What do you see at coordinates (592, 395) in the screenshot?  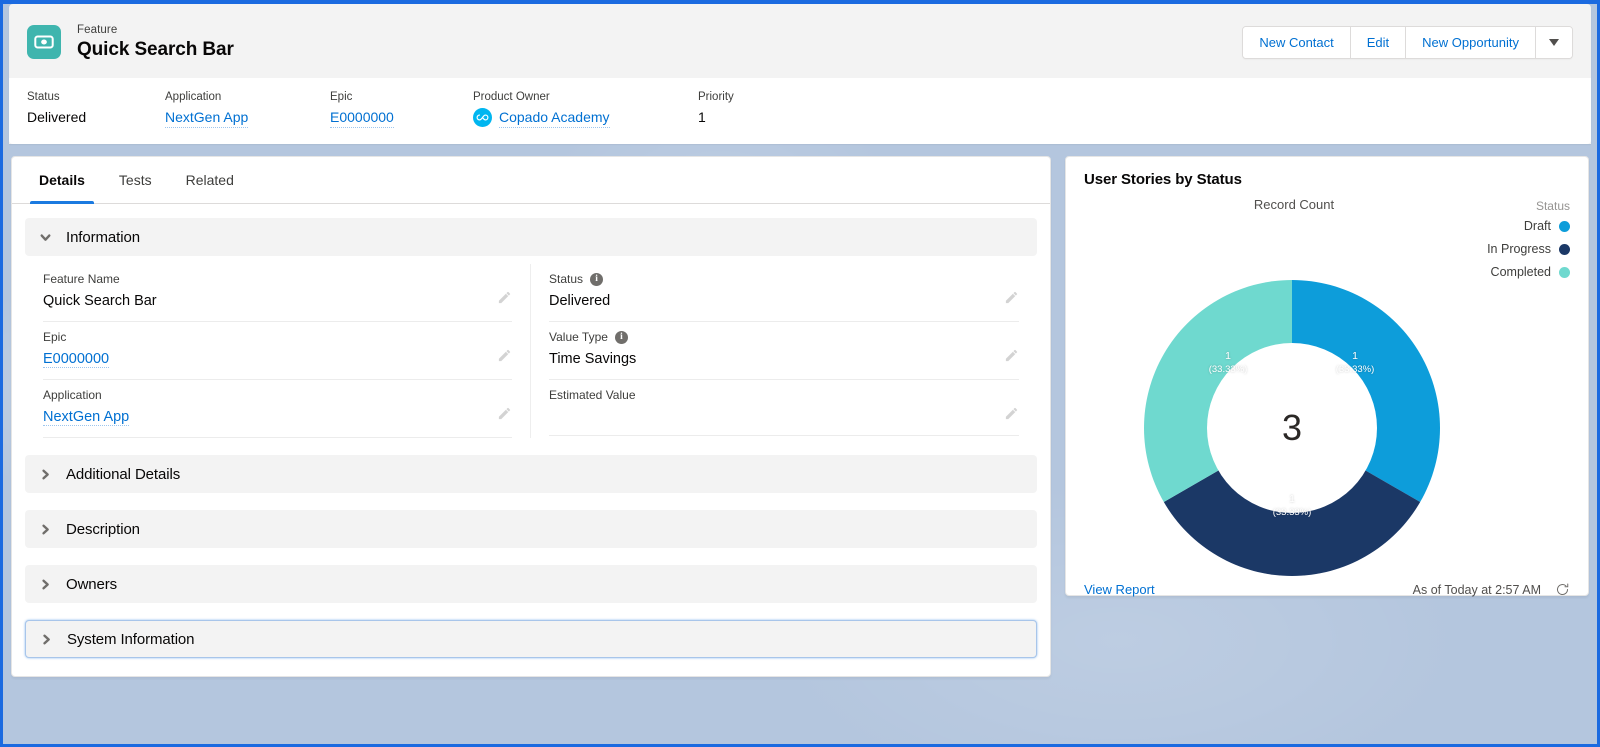 I see `field-label: Estimated Value` at bounding box center [592, 395].